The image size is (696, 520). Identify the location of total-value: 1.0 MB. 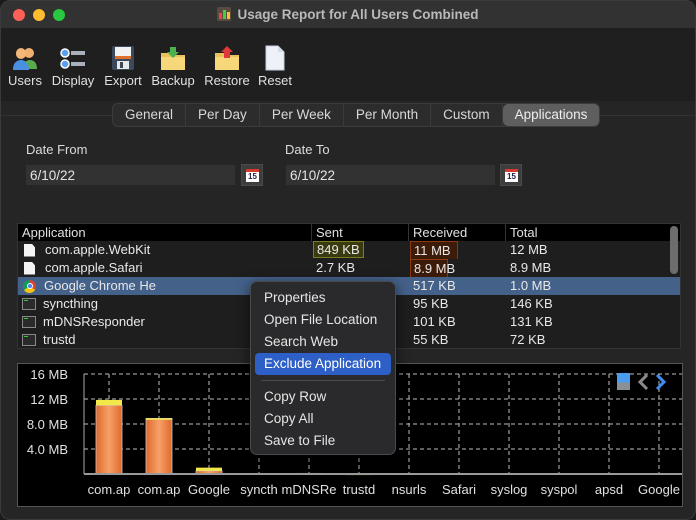
(531, 285).